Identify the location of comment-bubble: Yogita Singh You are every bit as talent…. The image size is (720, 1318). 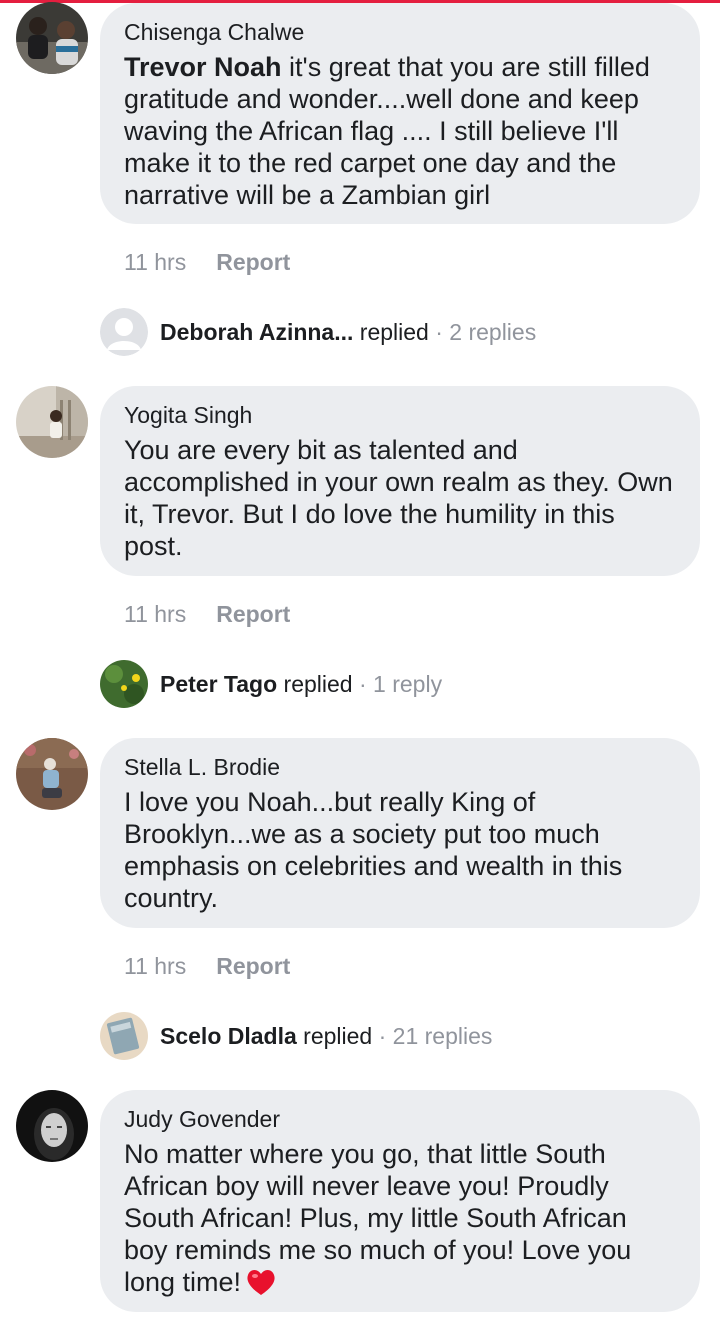
(400, 481).